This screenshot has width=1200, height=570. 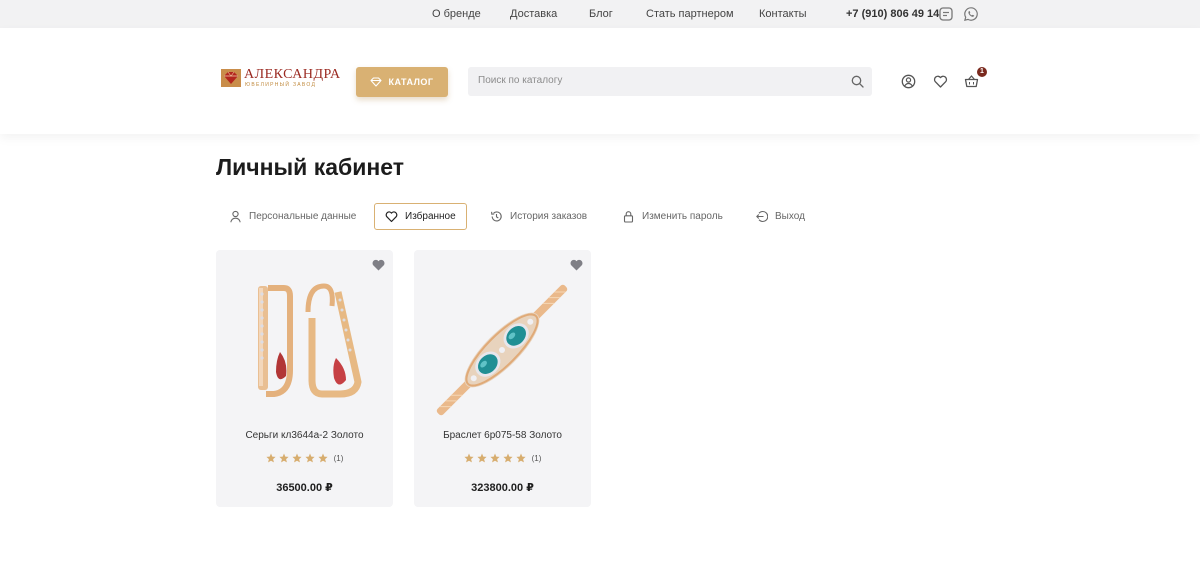 What do you see at coordinates (549, 216) in the screenshot?
I see `tab-label: История заказов` at bounding box center [549, 216].